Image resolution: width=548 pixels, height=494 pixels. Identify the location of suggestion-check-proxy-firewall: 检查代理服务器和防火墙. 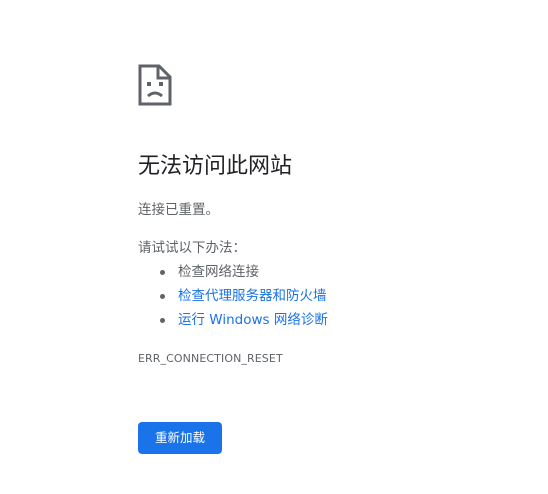
(233, 298).